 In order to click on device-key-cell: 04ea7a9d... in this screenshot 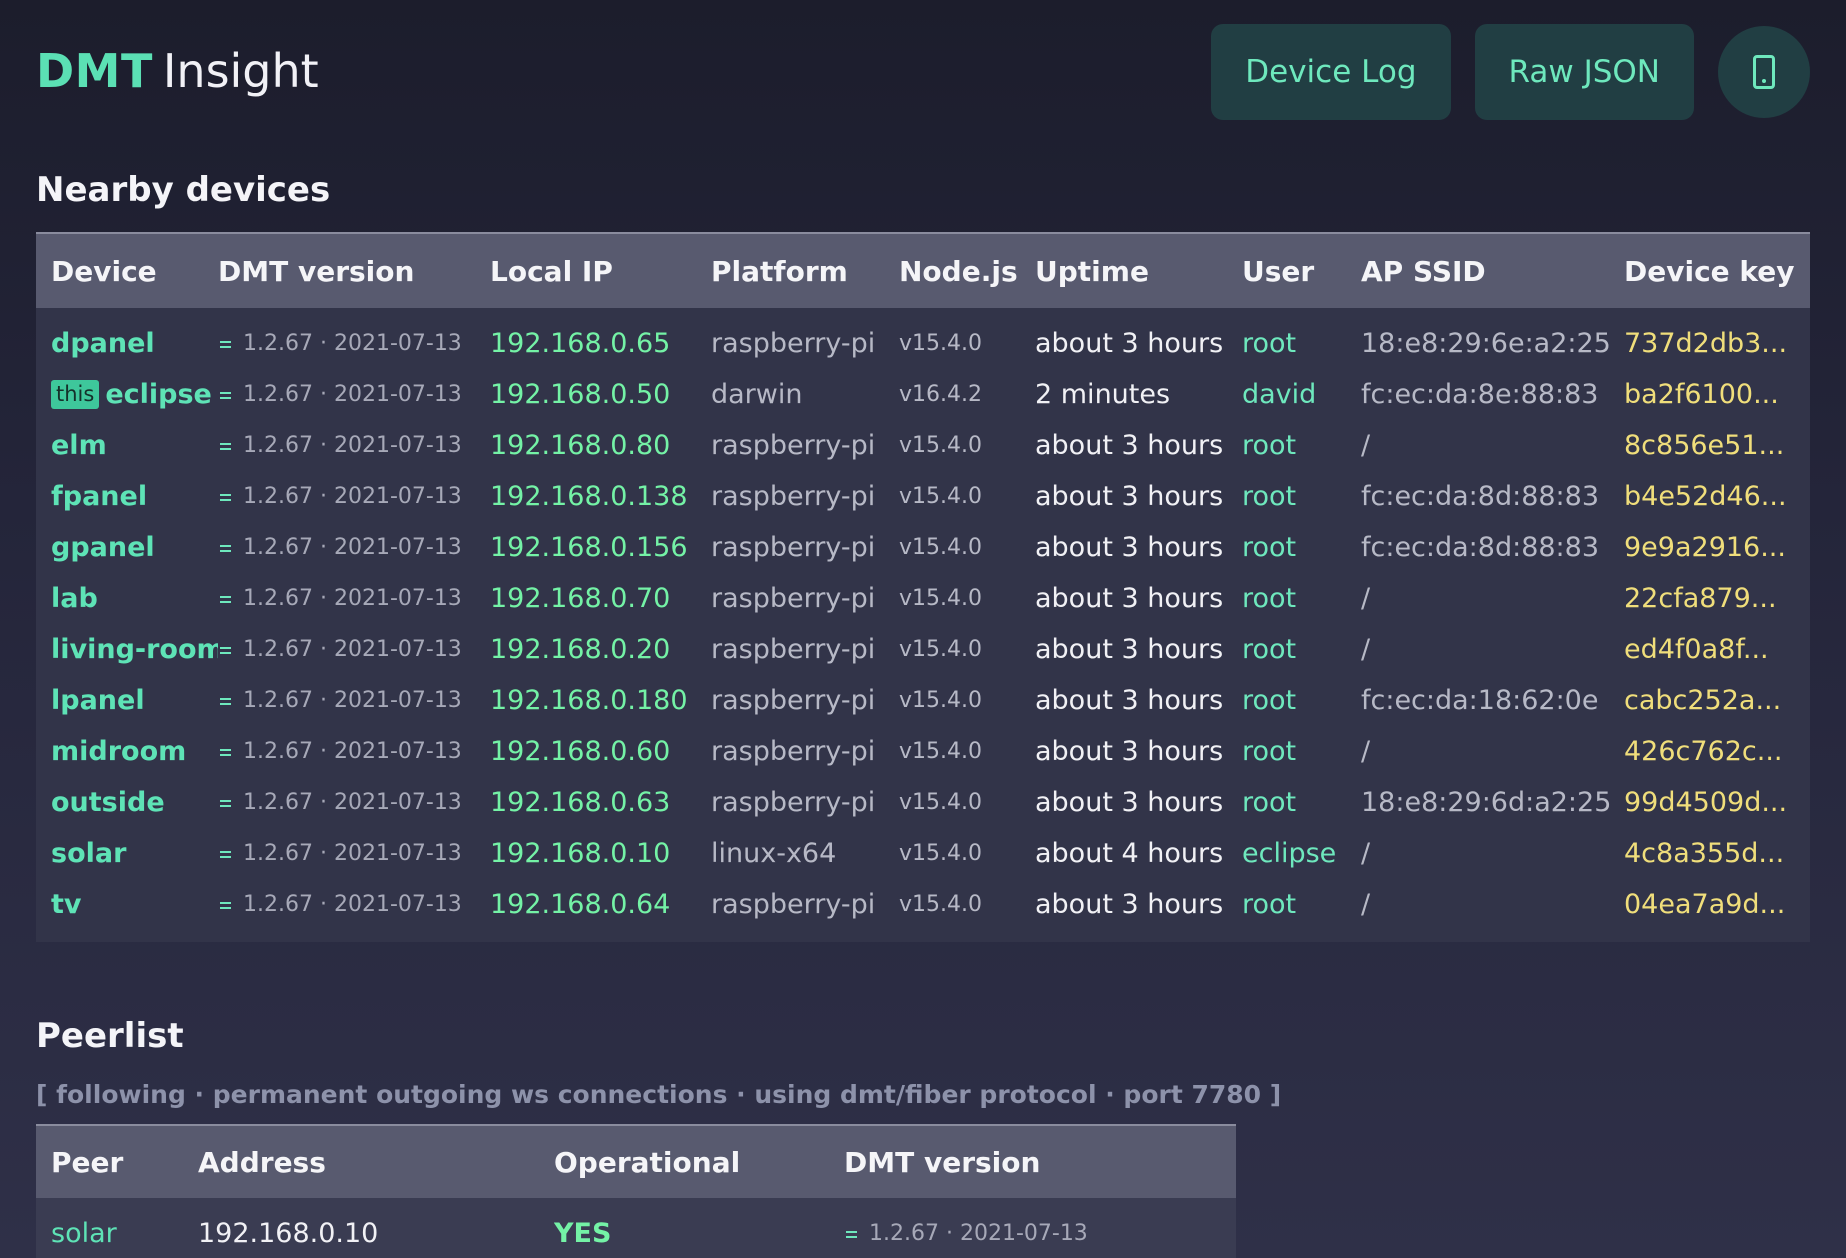, I will do `click(1717, 904)`.